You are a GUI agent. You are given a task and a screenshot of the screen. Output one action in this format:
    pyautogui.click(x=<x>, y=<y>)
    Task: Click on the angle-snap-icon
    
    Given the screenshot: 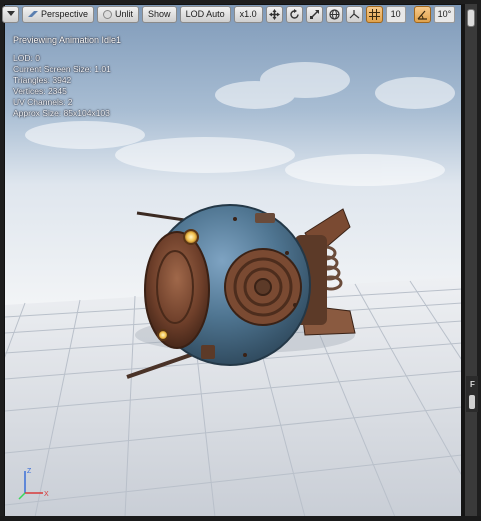 What is the action you would take?
    pyautogui.click(x=422, y=15)
    